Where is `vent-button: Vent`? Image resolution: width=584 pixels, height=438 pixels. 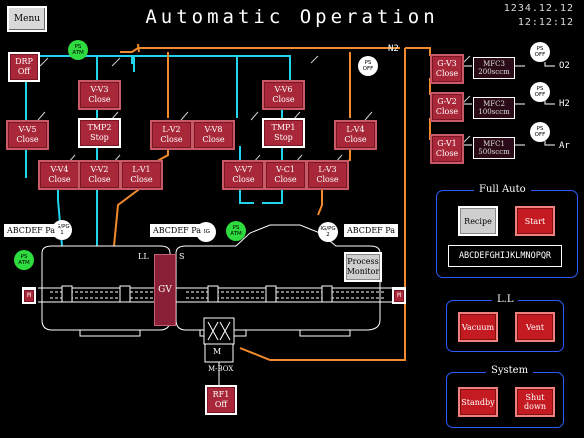 vent-button: Vent is located at coordinates (535, 327).